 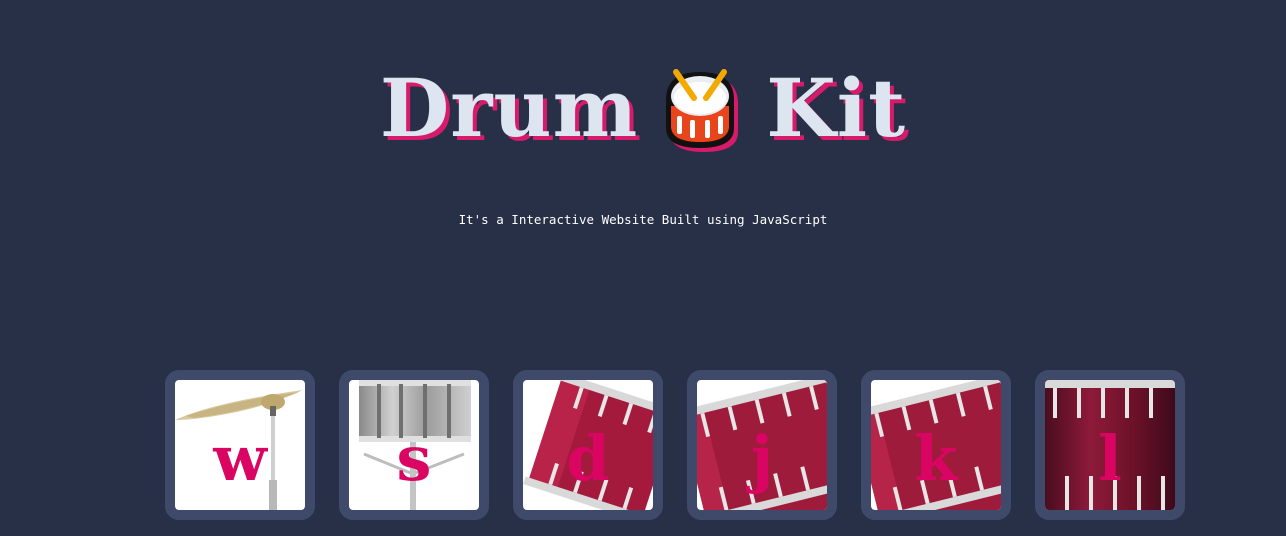 I want to click on drum-d-button: d, so click(x=588, y=445).